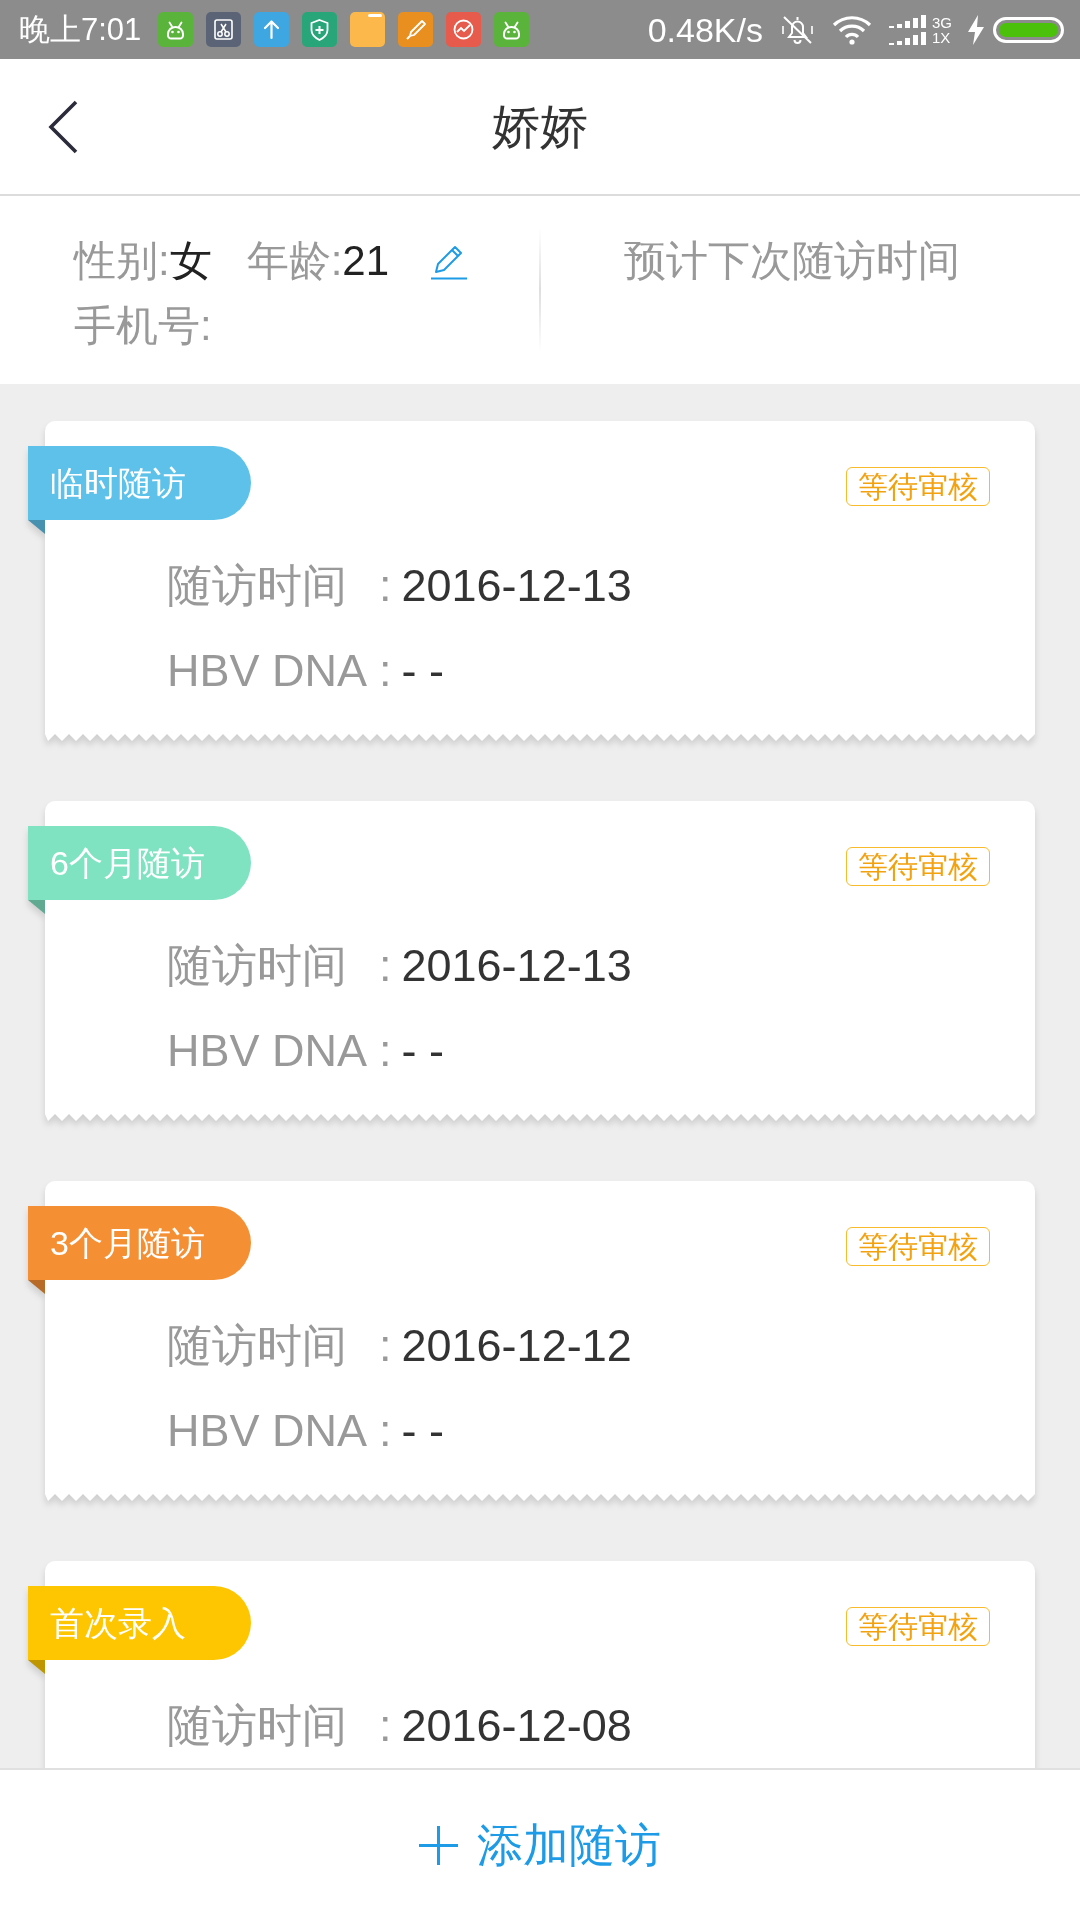  What do you see at coordinates (516, 1345) in the screenshot?
I see `field-value: 2016-12-12` at bounding box center [516, 1345].